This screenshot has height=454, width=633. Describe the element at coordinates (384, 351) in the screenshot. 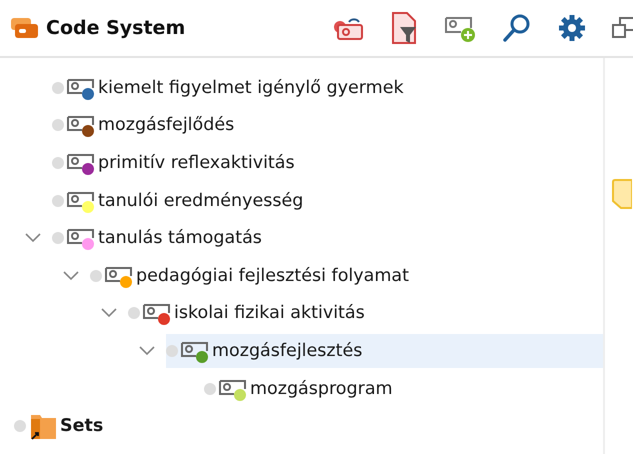

I see `tree-item: mozgásfejlesztés` at that location.